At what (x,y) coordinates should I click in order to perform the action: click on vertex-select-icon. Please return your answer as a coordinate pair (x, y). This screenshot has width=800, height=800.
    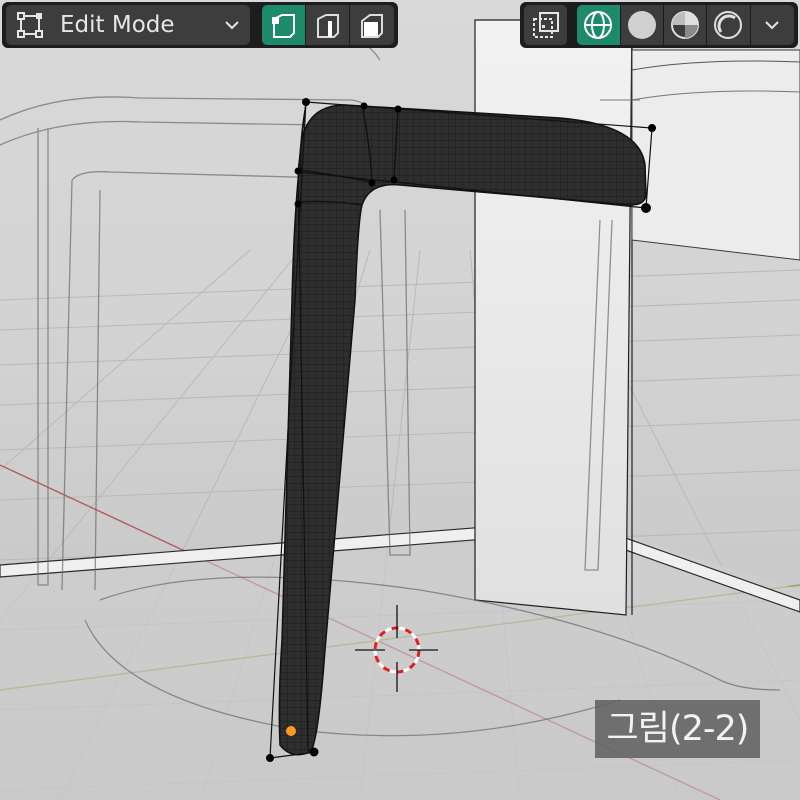
    Looking at the image, I should click on (283, 26).